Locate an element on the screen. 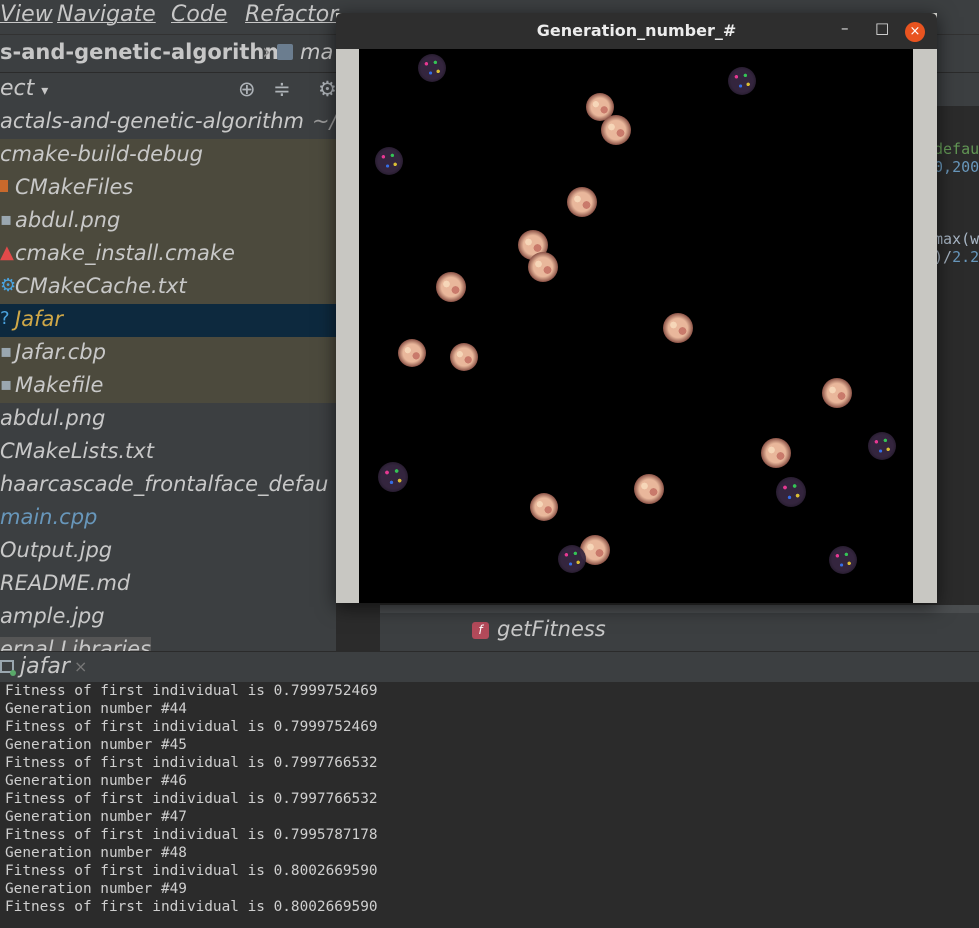  code-fragment: 0,200 is located at coordinates (956, 167).